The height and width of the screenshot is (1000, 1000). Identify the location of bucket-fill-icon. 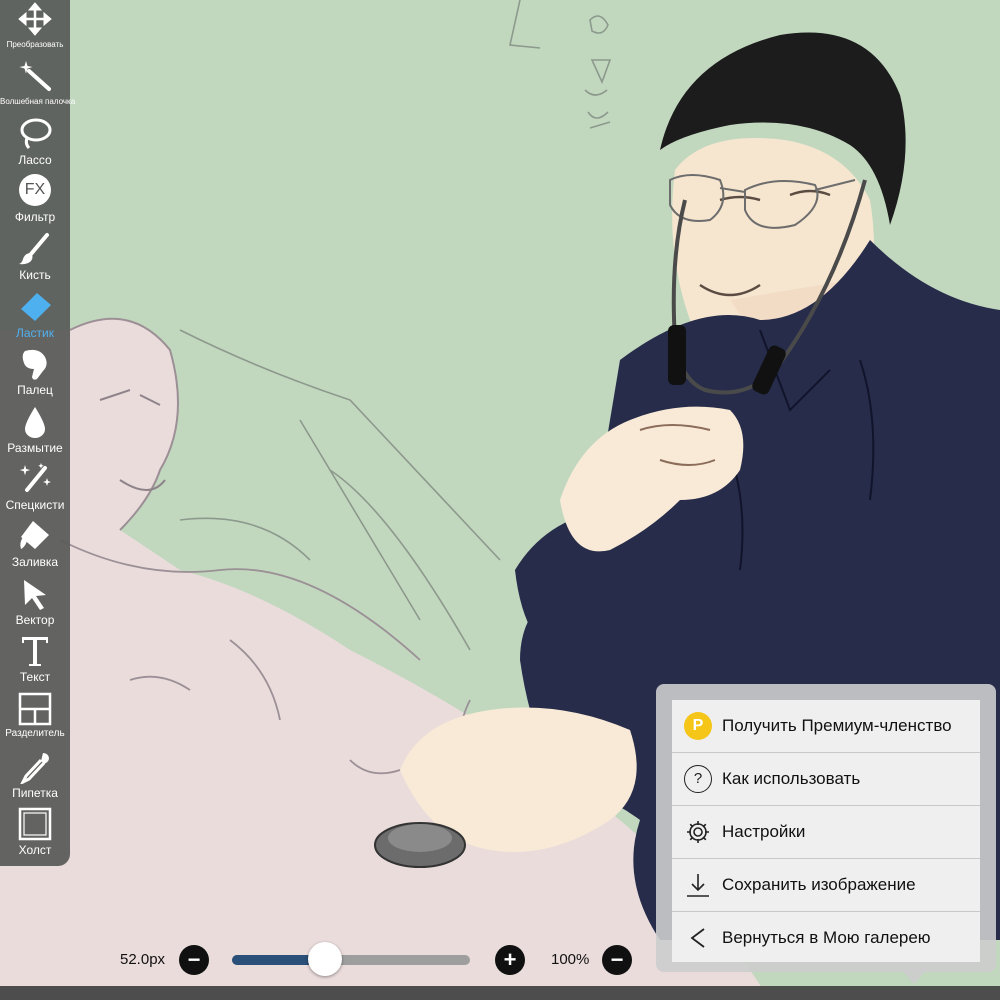
(34, 535).